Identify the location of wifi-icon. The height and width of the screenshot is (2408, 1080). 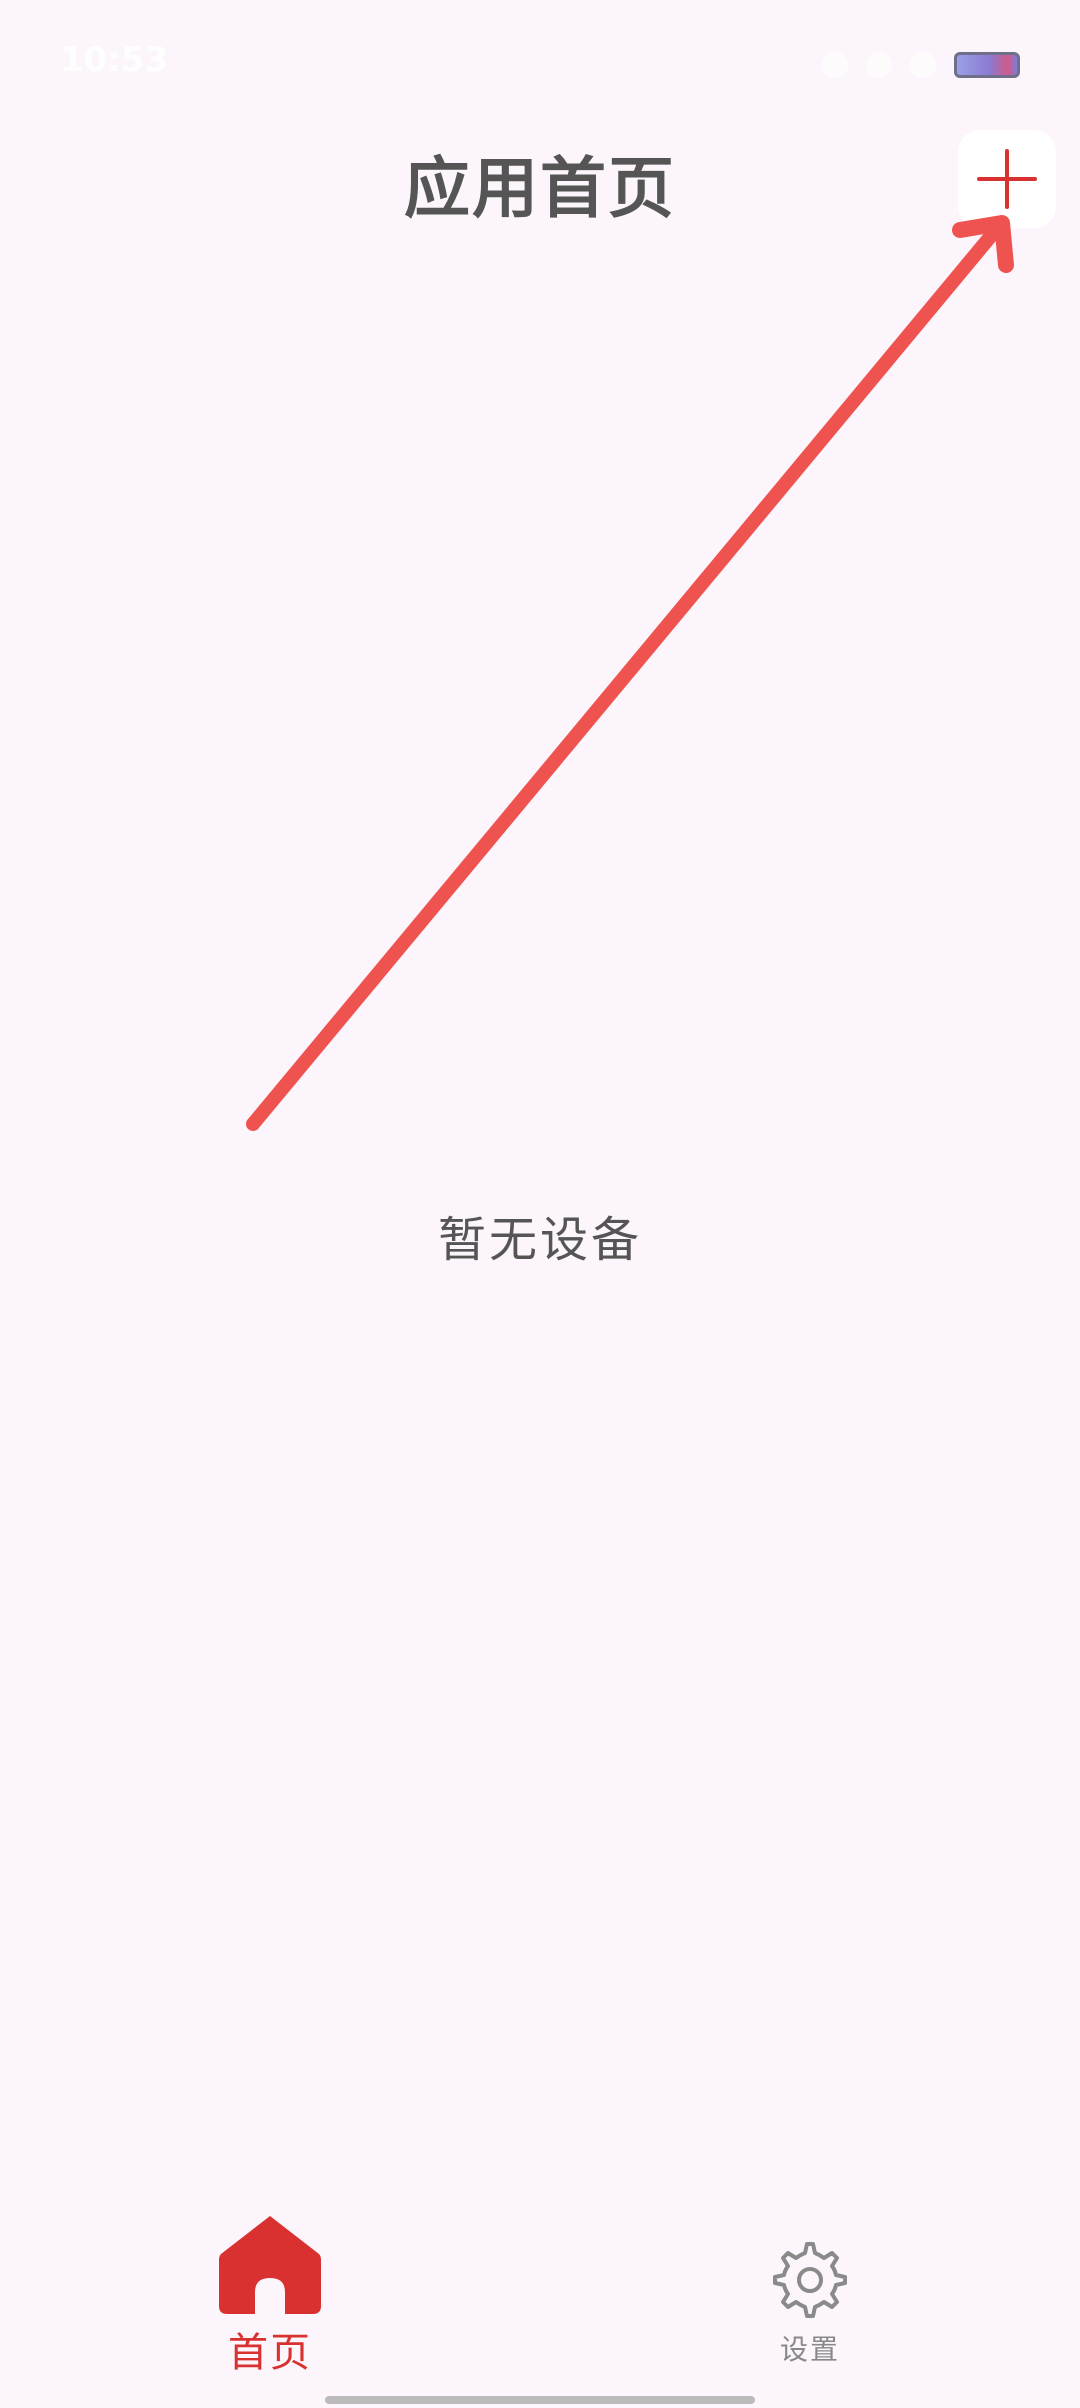
(923, 65).